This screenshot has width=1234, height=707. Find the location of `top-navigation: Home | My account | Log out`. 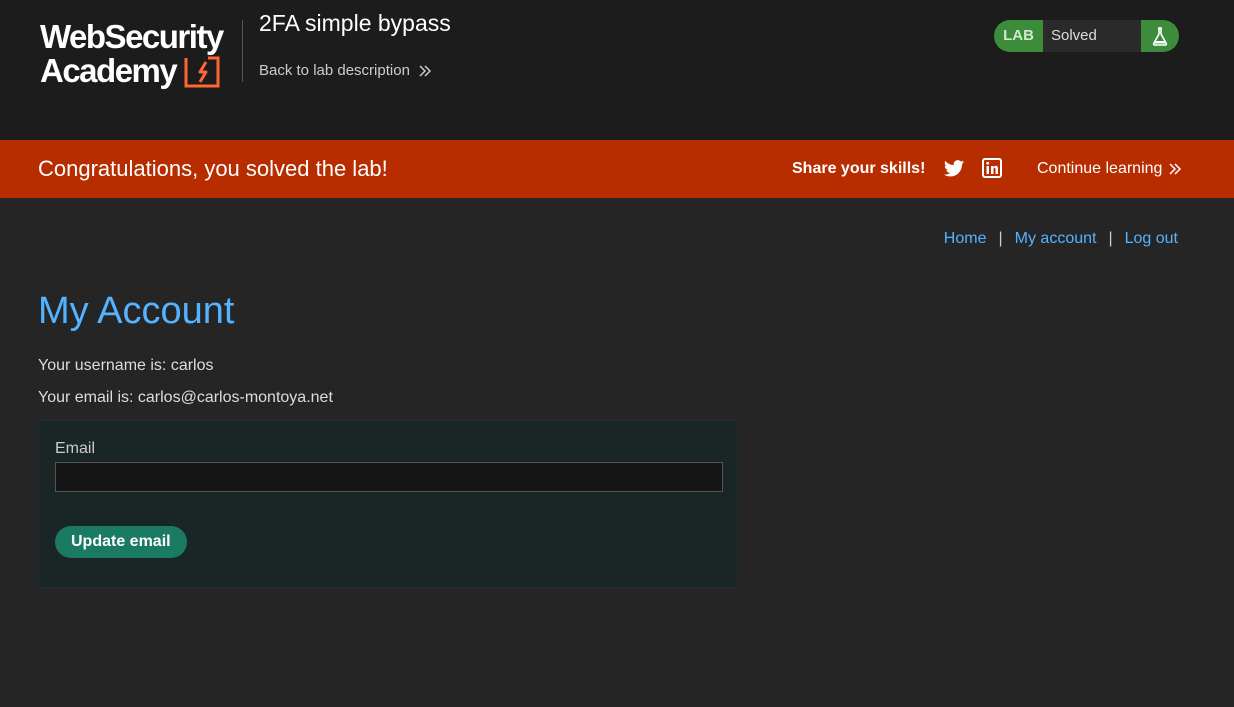

top-navigation: Home | My account | Log out is located at coordinates (1061, 239).